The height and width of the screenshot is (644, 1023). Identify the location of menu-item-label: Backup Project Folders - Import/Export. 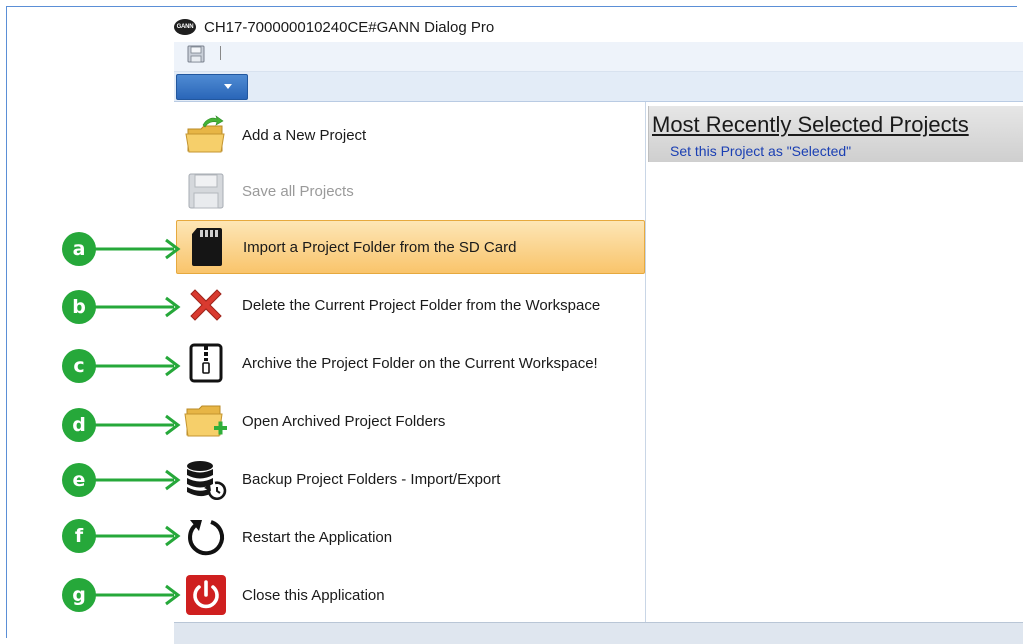
(371, 479).